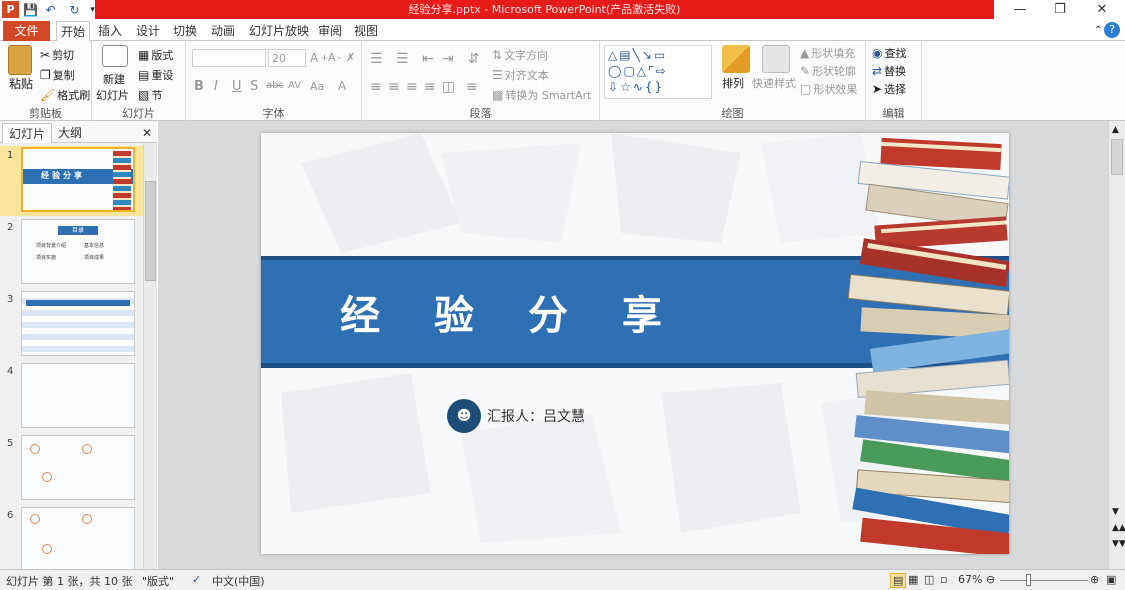  I want to click on star-shape-icon: ☆, so click(626, 87).